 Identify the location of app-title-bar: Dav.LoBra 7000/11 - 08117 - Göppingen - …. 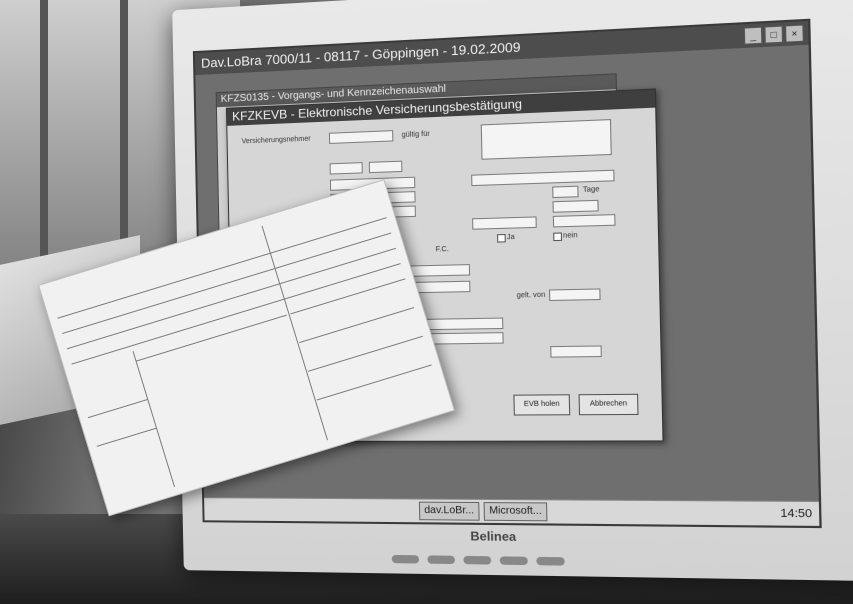
(502, 48).